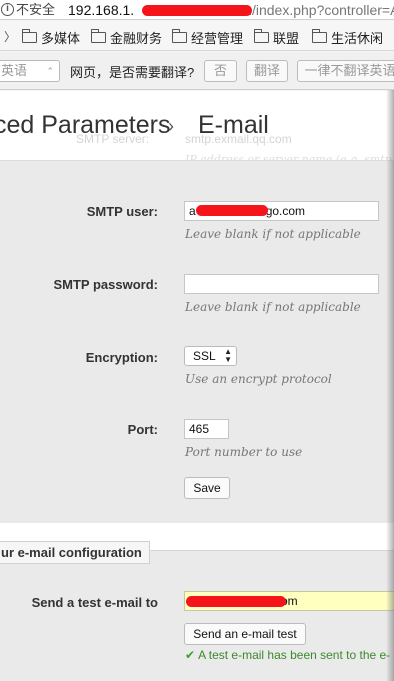  I want to click on encryption-select: SSL ▲ ▼, so click(210, 356).